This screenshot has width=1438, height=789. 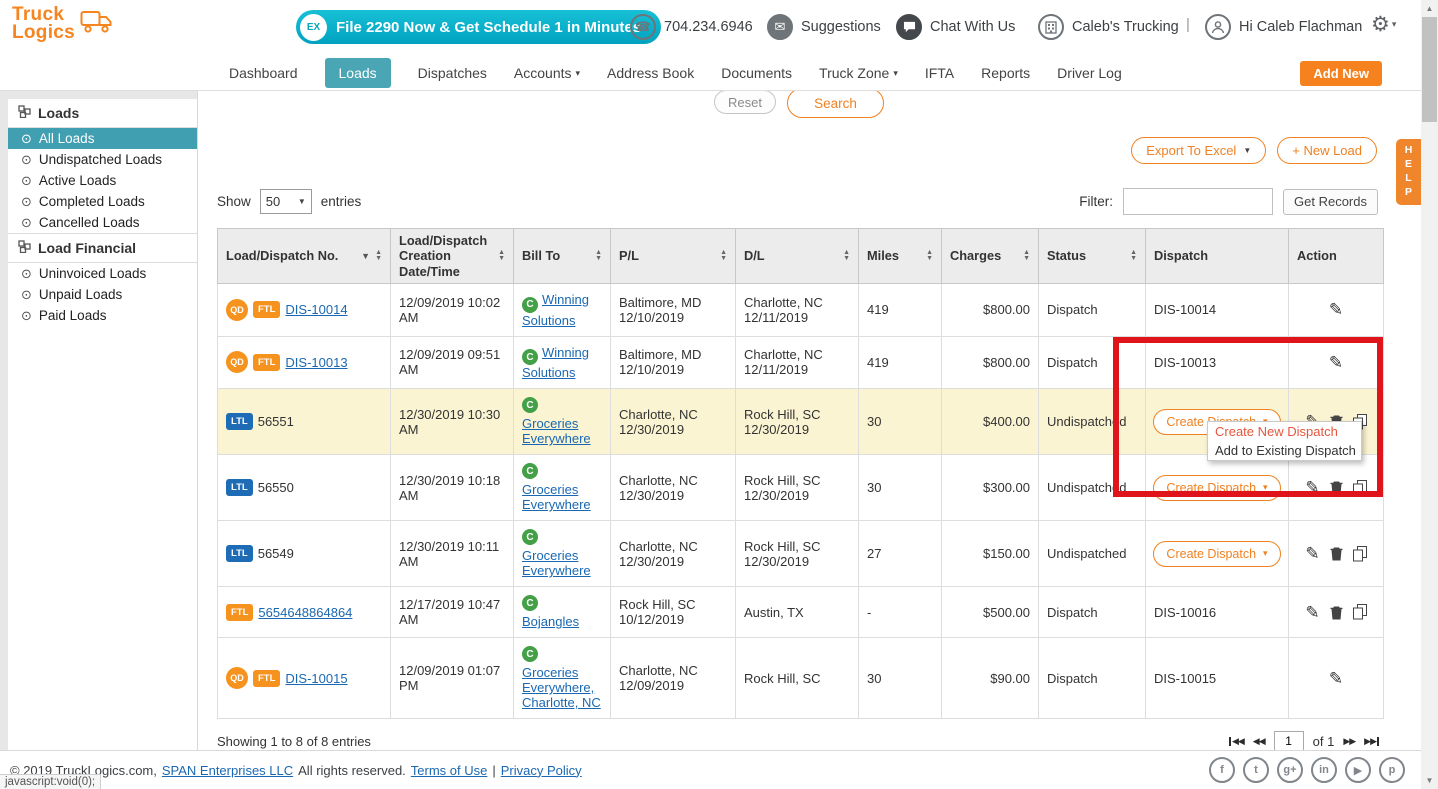 What do you see at coordinates (756, 73) in the screenshot?
I see `nav-item-documents: Documents` at bounding box center [756, 73].